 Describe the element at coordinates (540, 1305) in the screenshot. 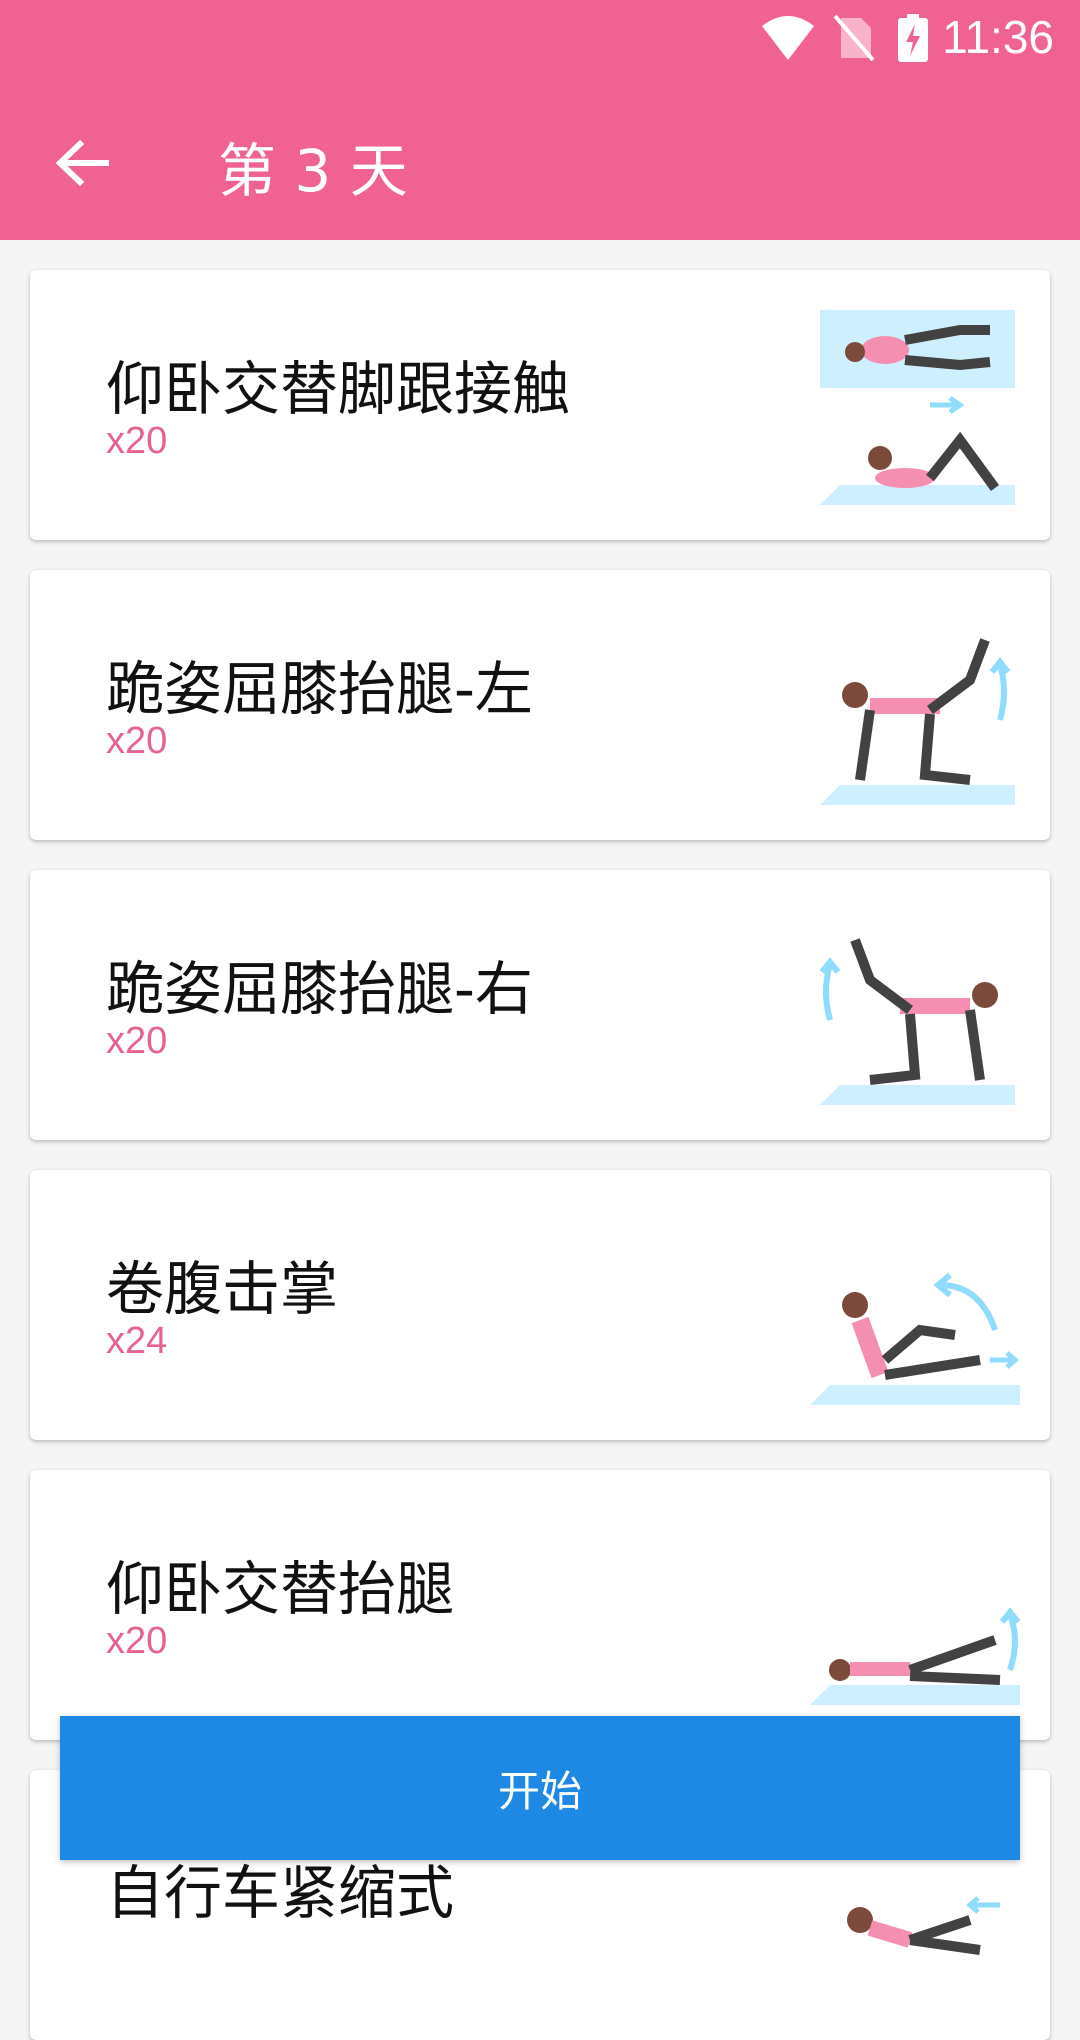

I see `exercise-card: 卷腹击掌 x24` at that location.